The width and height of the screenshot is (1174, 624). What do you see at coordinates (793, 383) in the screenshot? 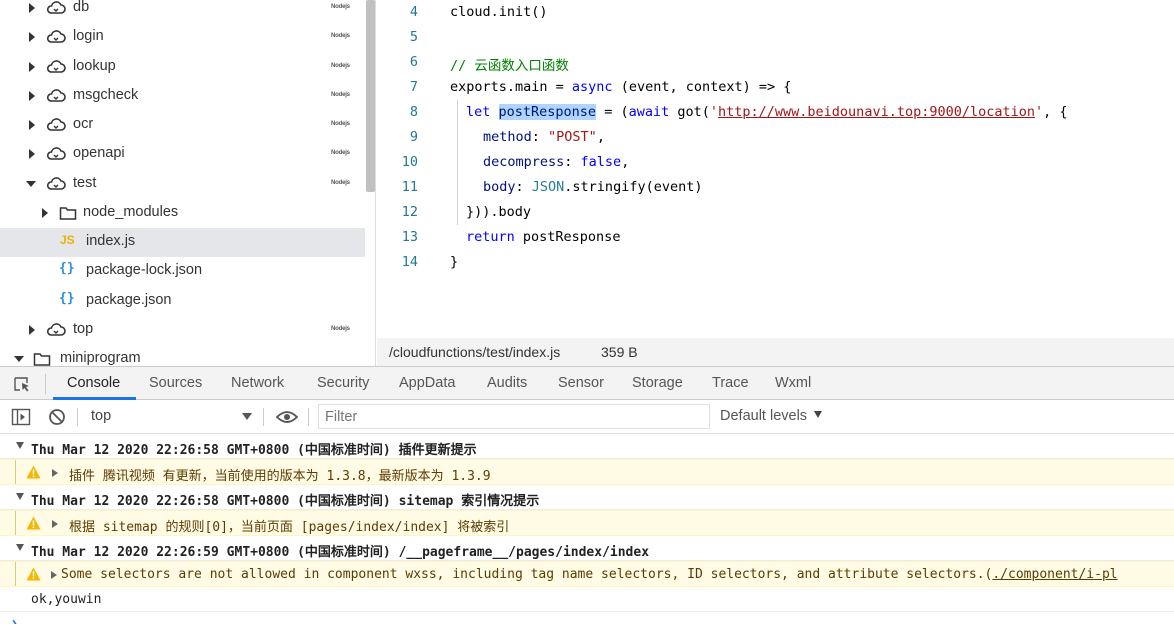
I see `tab-wxml: Wxml` at bounding box center [793, 383].